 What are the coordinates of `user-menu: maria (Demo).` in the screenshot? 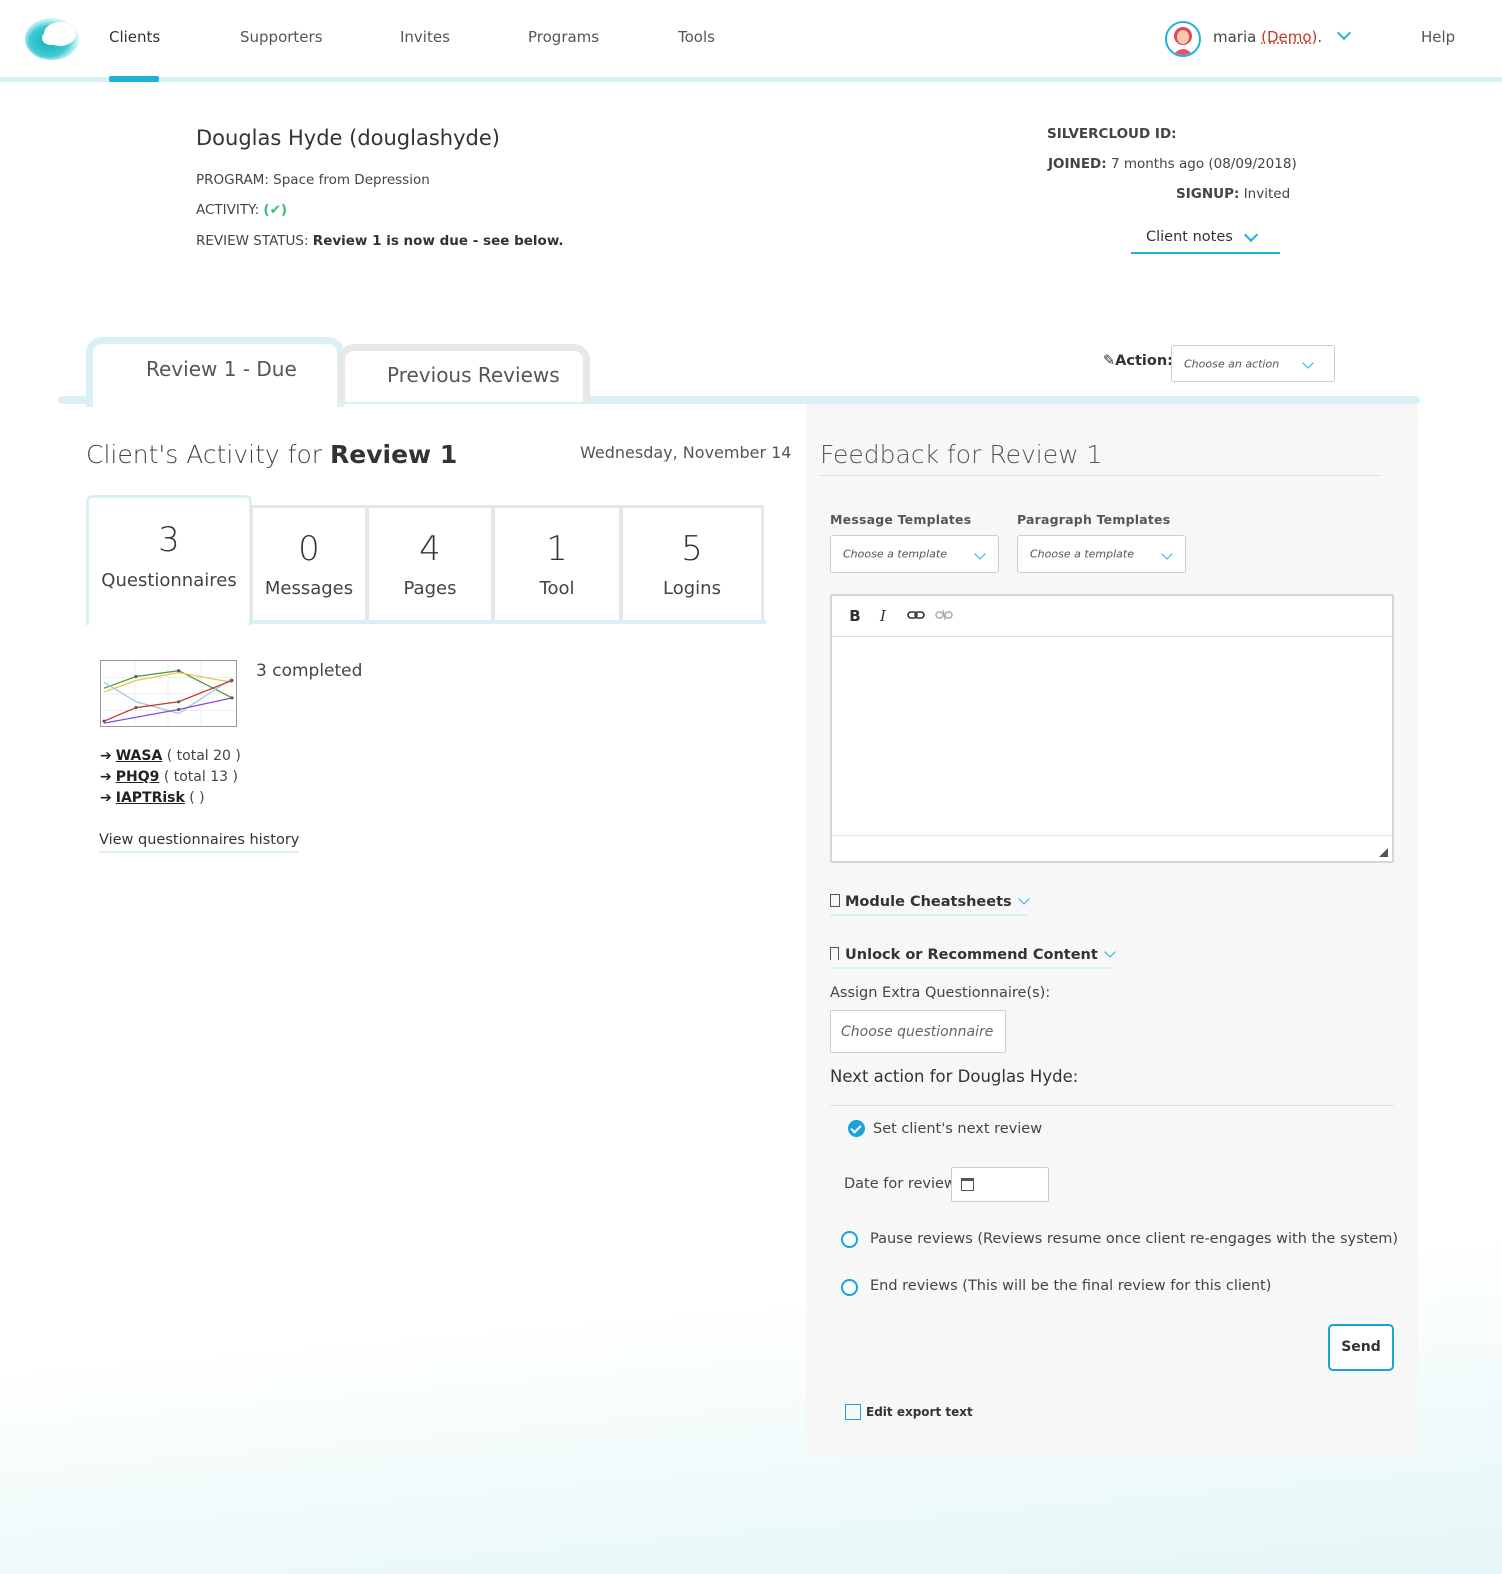 It's located at (1282, 35).